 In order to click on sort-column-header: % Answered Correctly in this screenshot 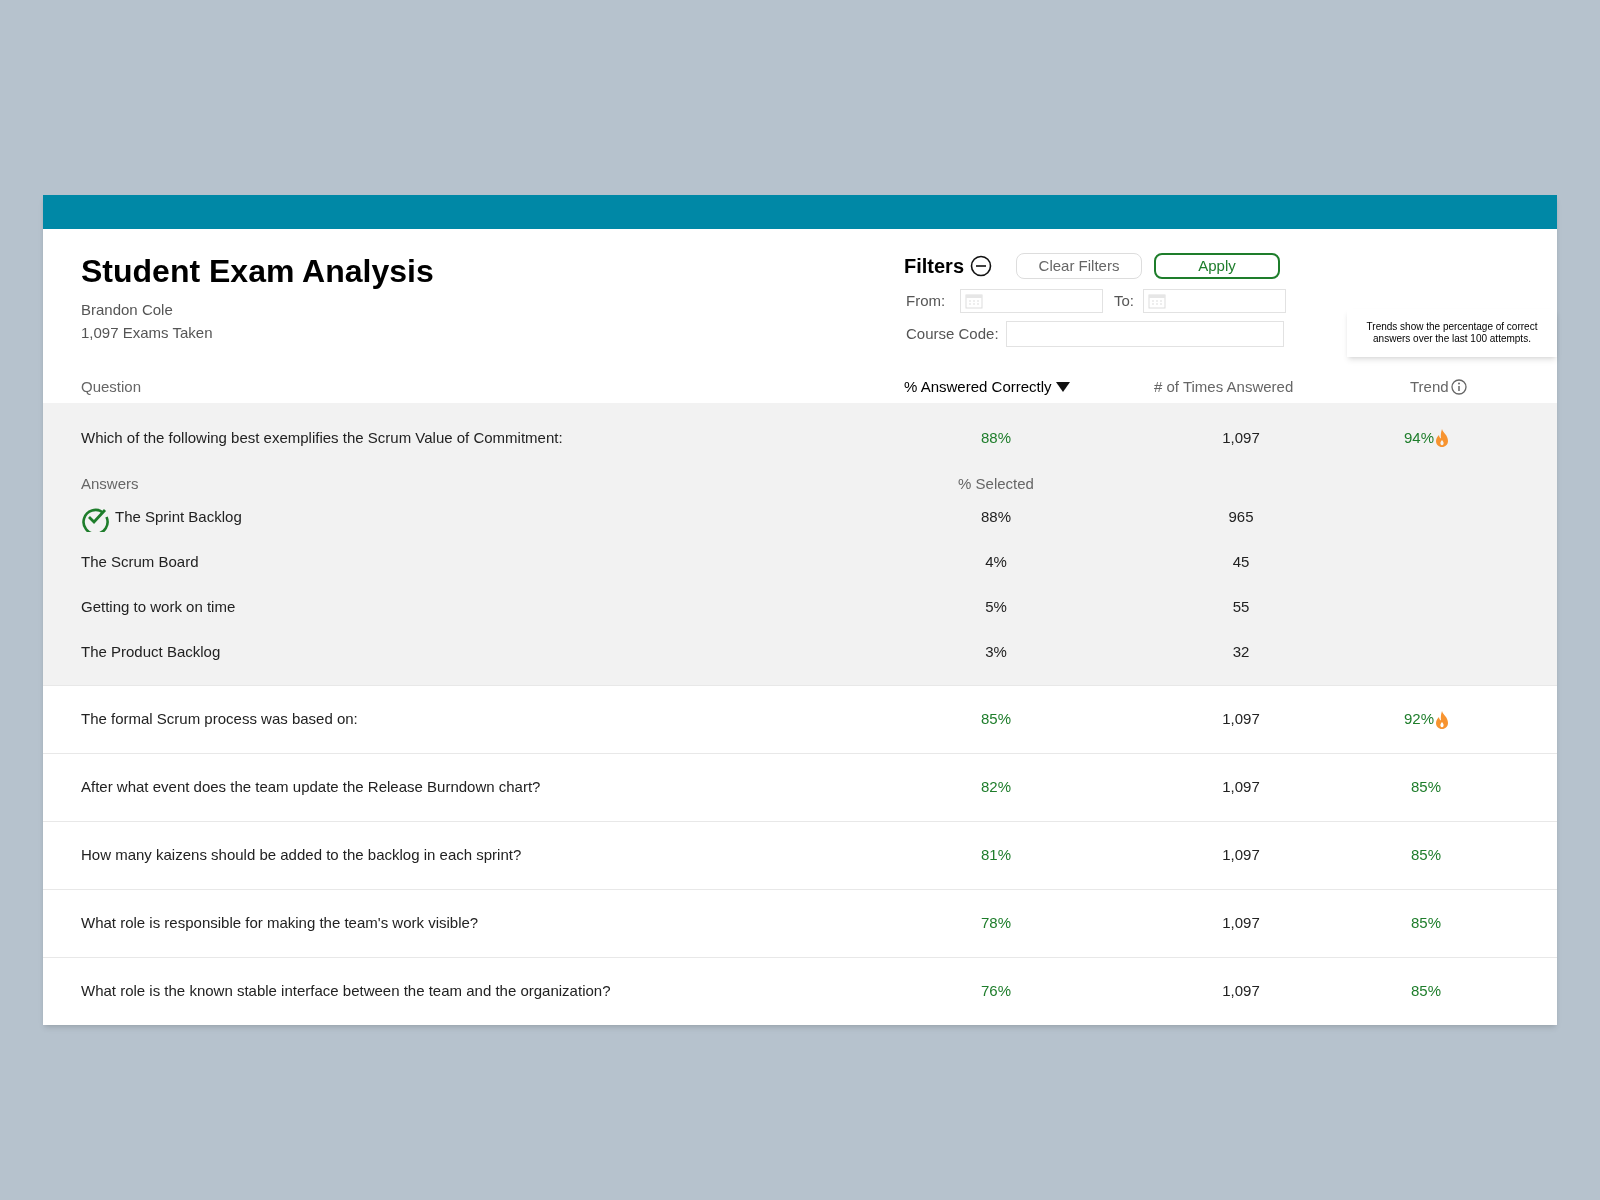, I will do `click(1024, 387)`.